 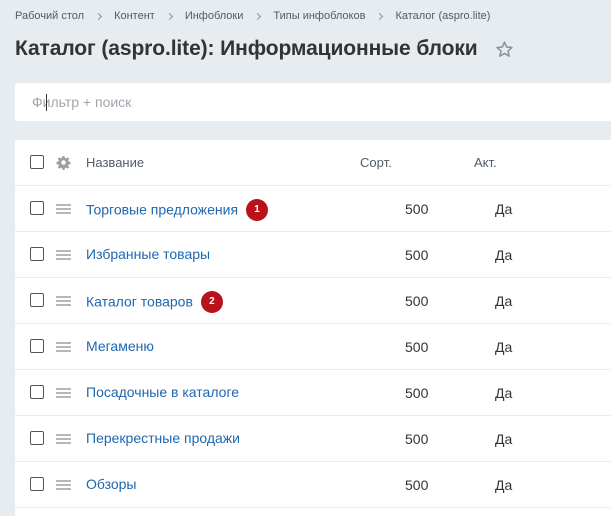 What do you see at coordinates (163, 438) in the screenshot?
I see `iblock-name-link: Перекрестные продажи` at bounding box center [163, 438].